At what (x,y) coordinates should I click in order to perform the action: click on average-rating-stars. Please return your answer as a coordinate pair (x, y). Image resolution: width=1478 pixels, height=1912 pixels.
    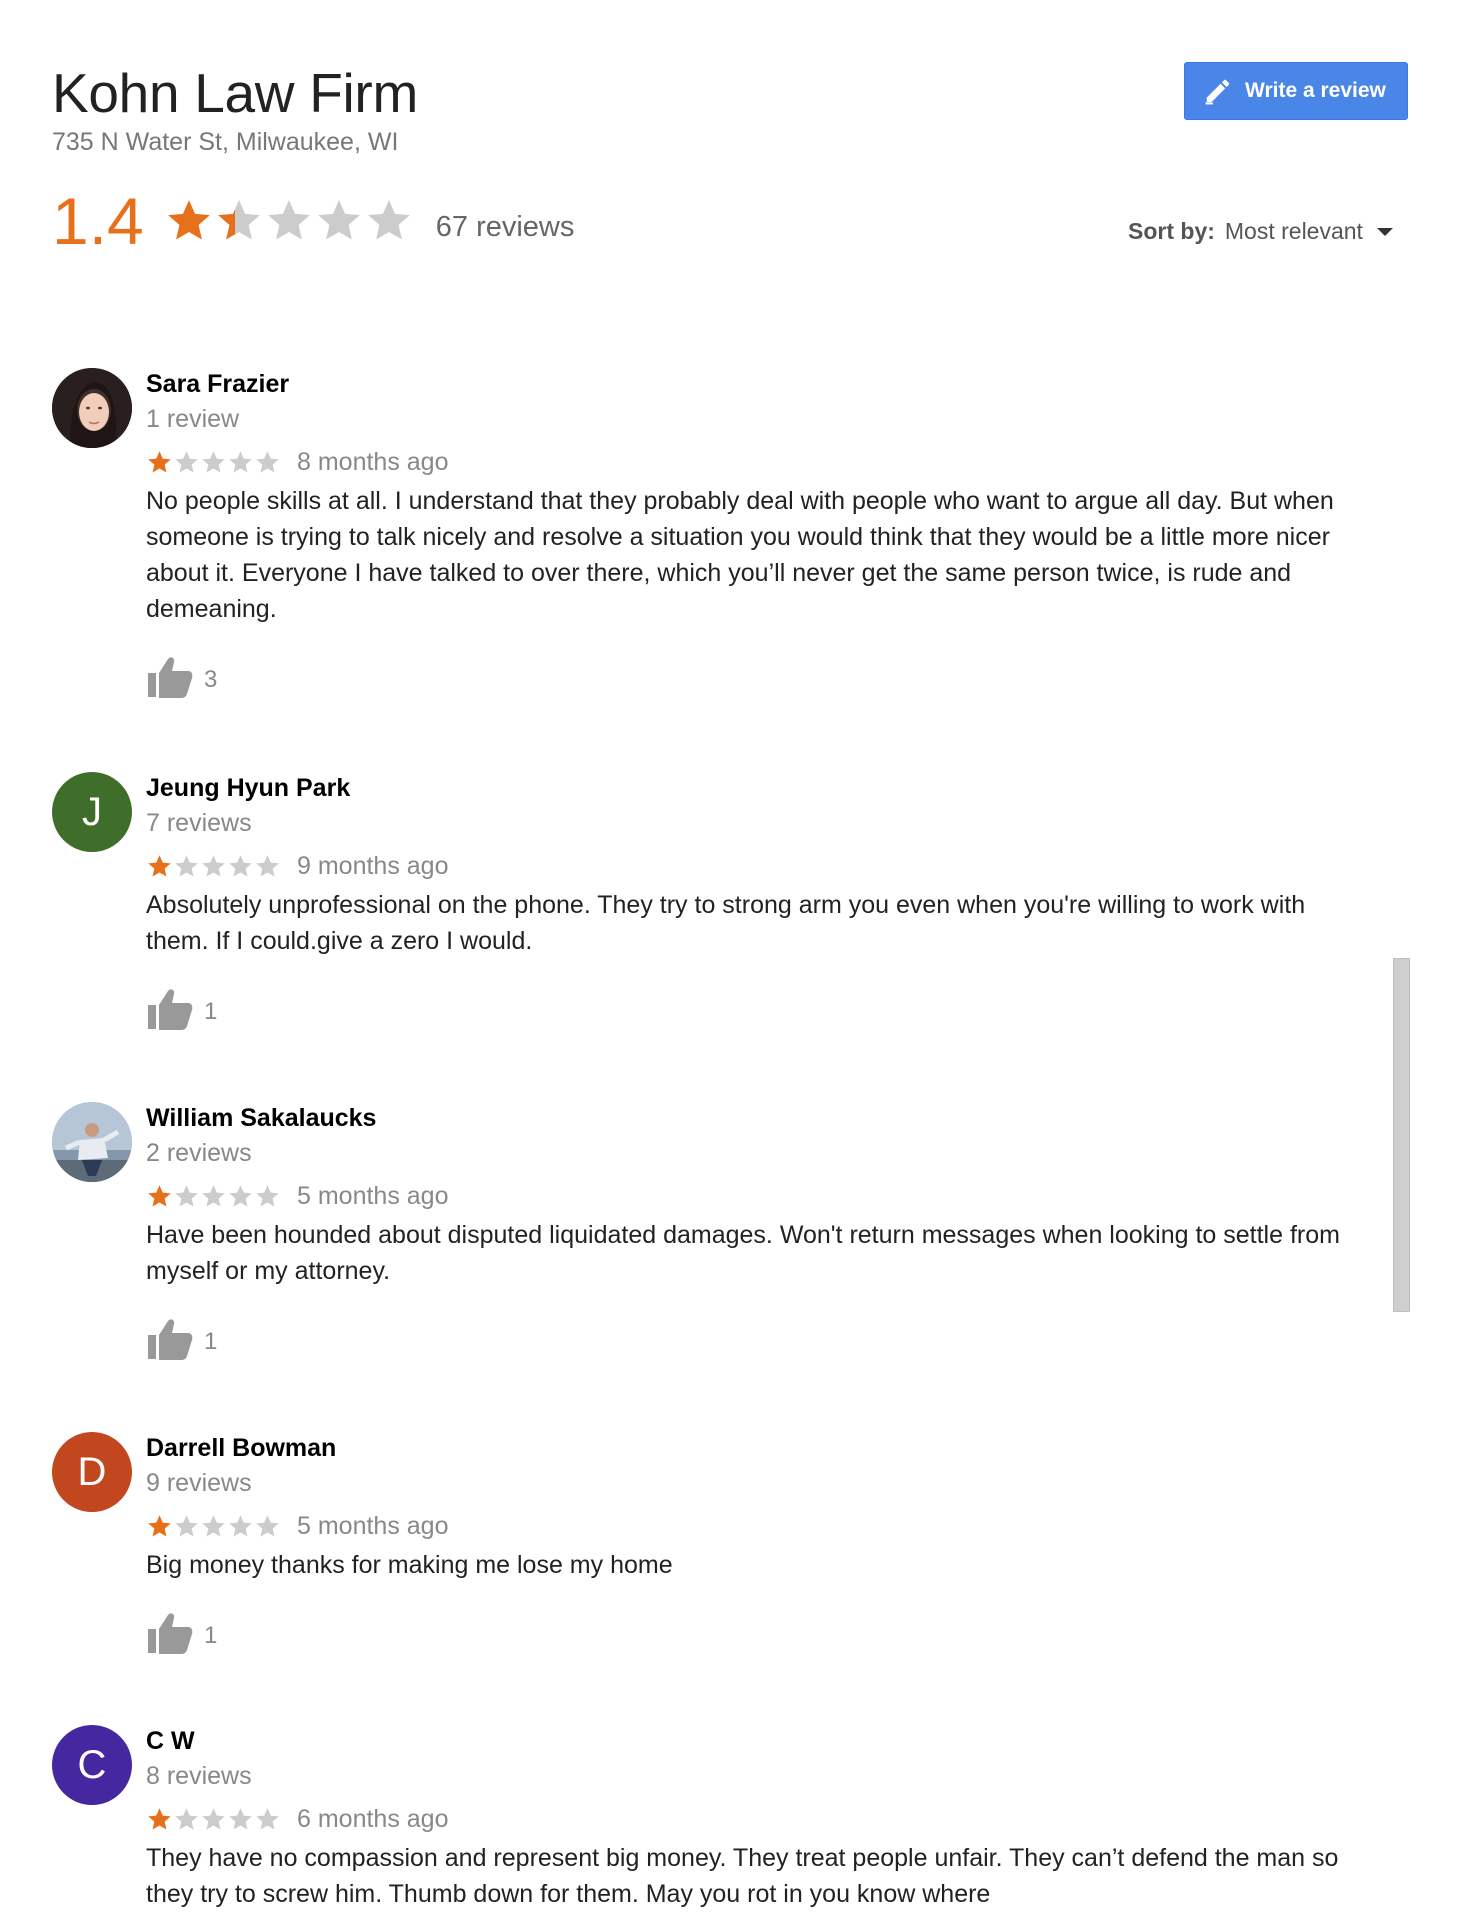
    Looking at the image, I should click on (289, 221).